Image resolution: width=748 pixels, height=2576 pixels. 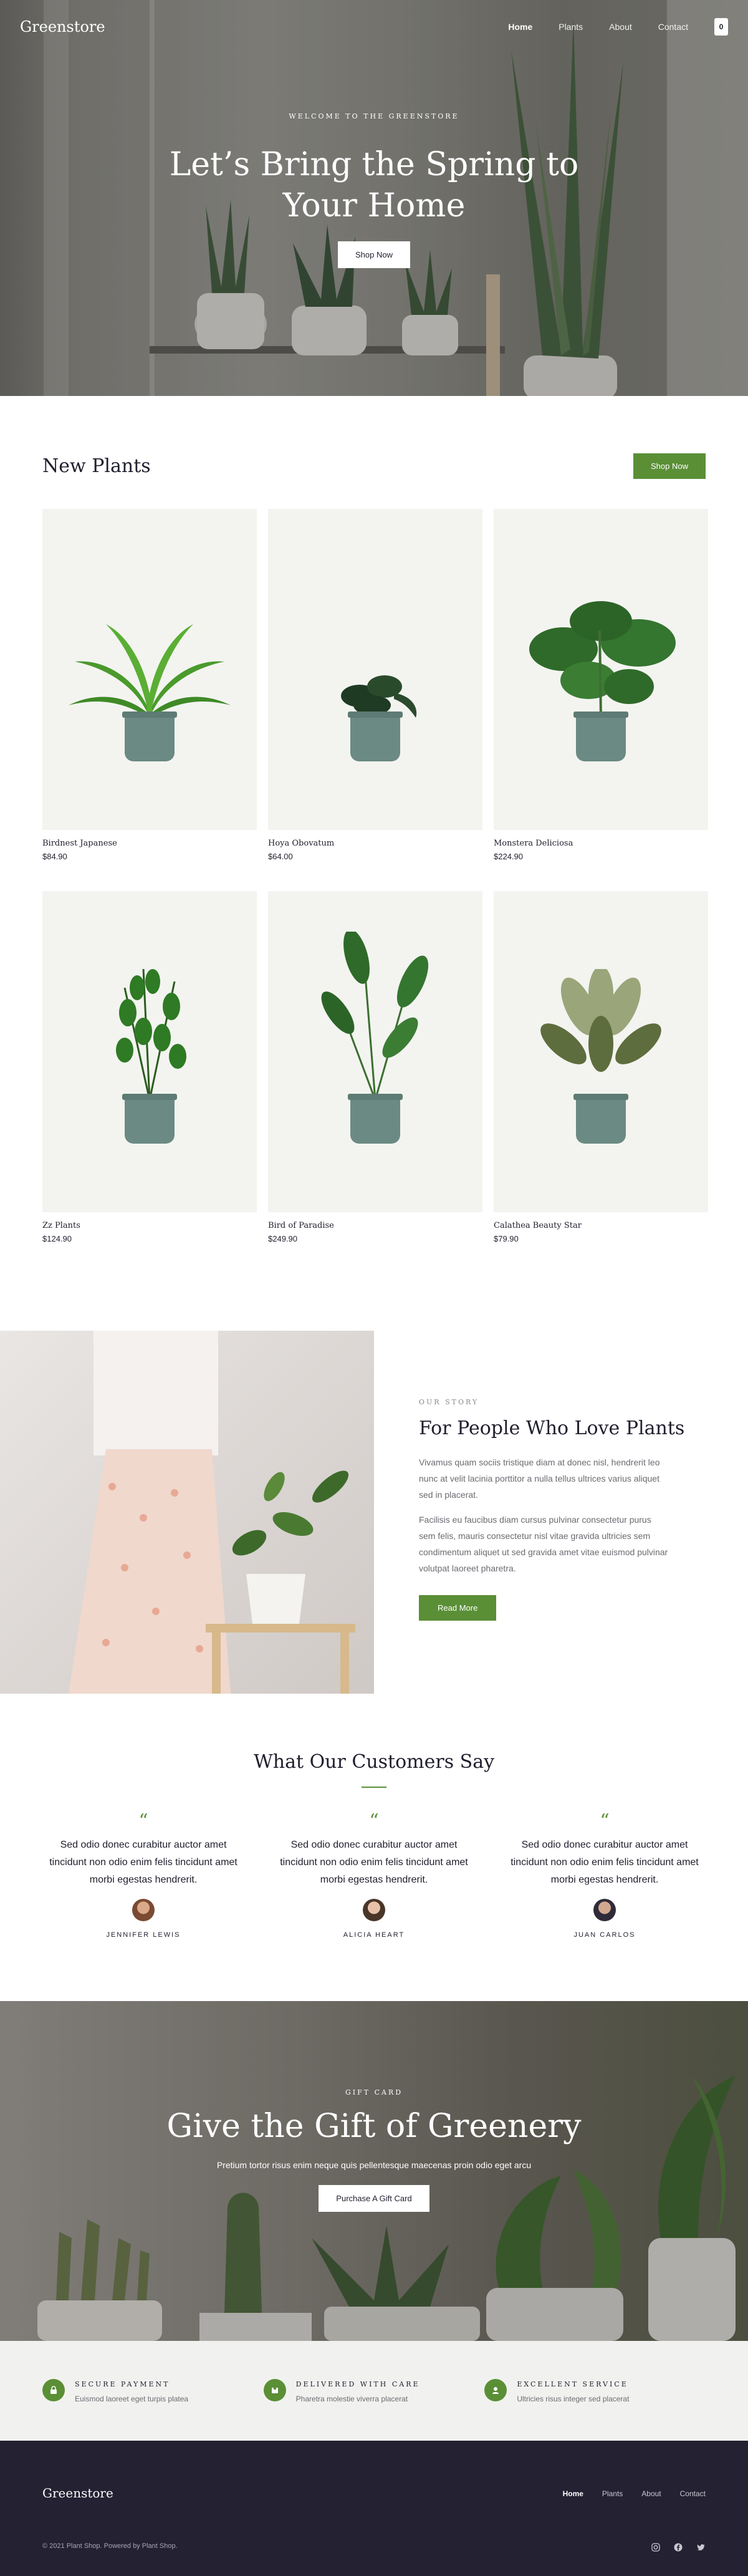 I want to click on nav-item-about: About, so click(x=620, y=27).